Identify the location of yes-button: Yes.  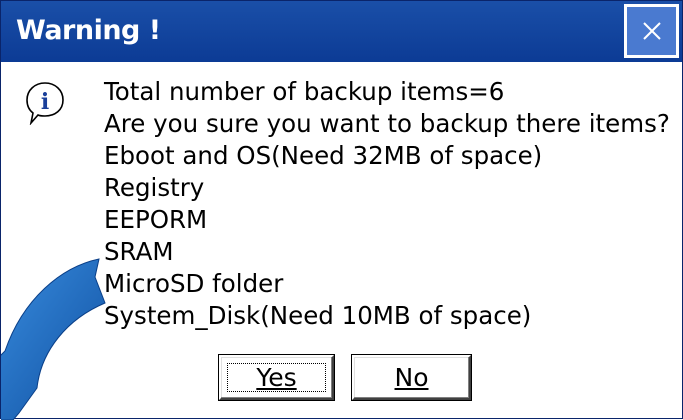
(276, 377).